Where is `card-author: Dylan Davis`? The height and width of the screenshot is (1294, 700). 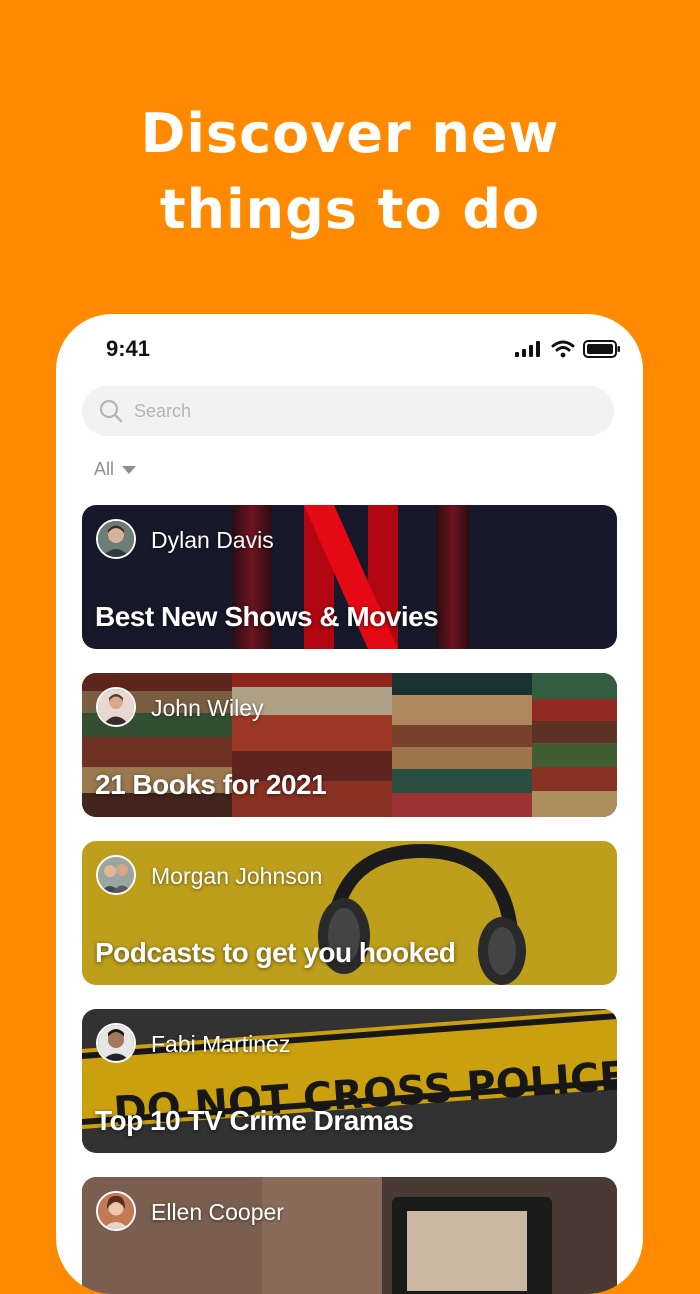 card-author: Dylan Davis is located at coordinates (212, 540).